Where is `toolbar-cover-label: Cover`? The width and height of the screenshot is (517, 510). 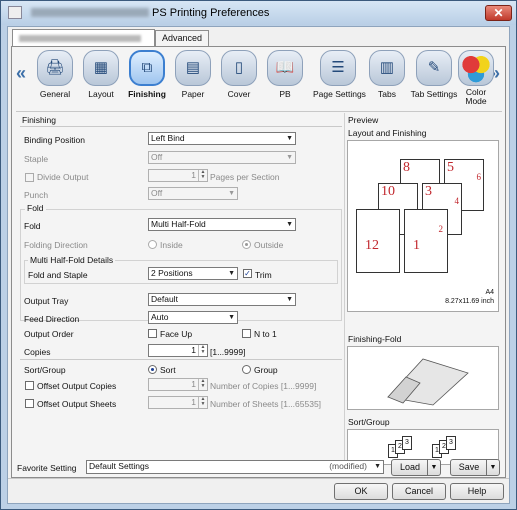
toolbar-cover-label: Cover is located at coordinates (239, 94).